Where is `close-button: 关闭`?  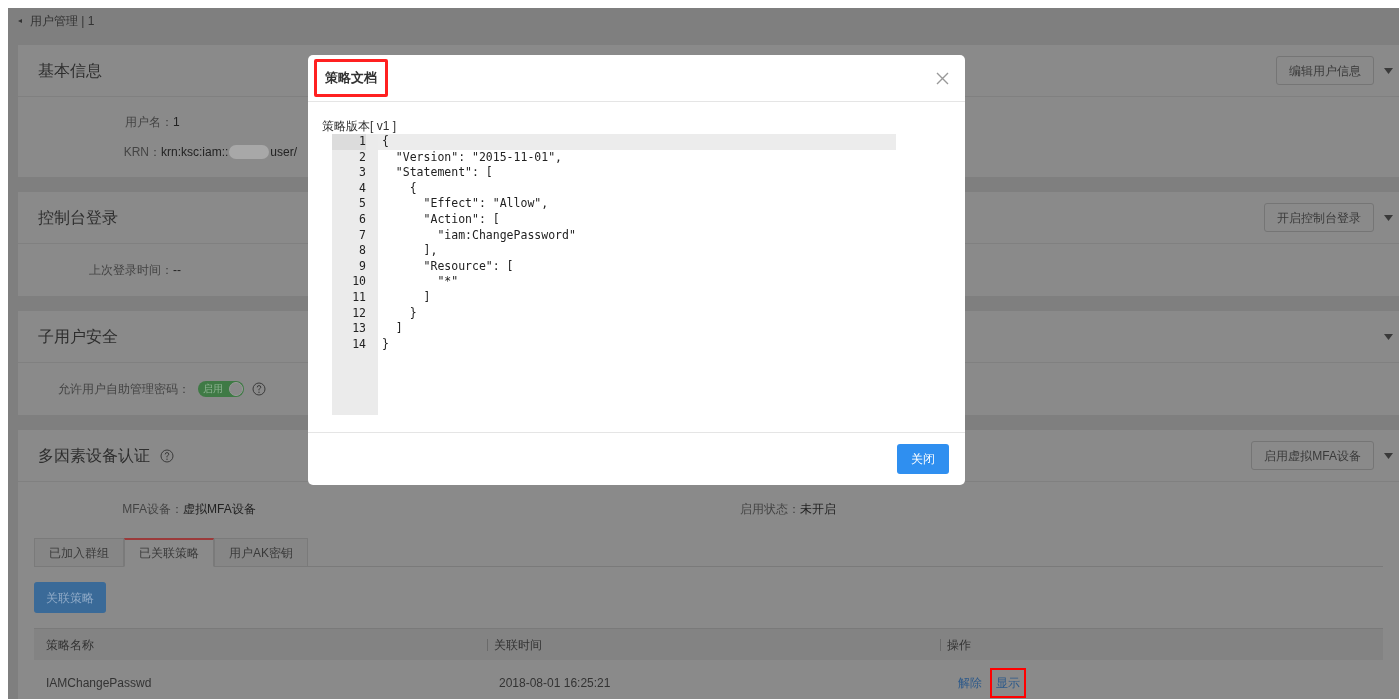
close-button: 关闭 is located at coordinates (923, 459).